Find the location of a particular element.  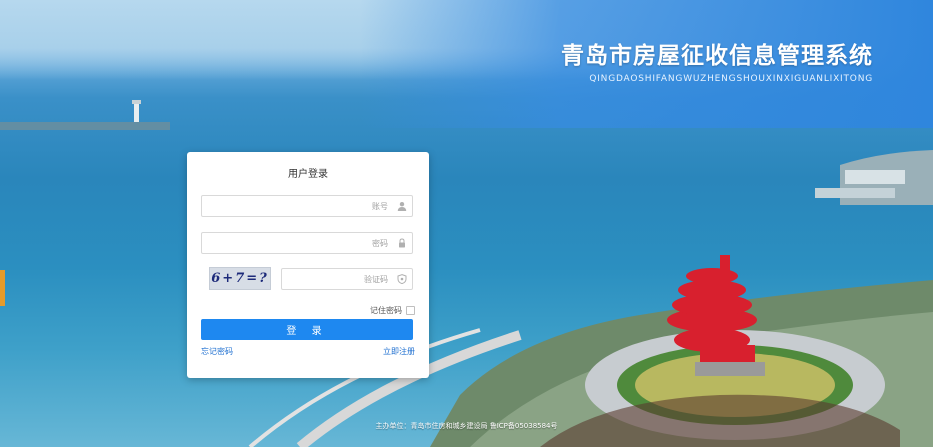

login-card: 用户登录 6+7=? 记住密码 登 录 忘记密码 立即注册 is located at coordinates (308, 265).